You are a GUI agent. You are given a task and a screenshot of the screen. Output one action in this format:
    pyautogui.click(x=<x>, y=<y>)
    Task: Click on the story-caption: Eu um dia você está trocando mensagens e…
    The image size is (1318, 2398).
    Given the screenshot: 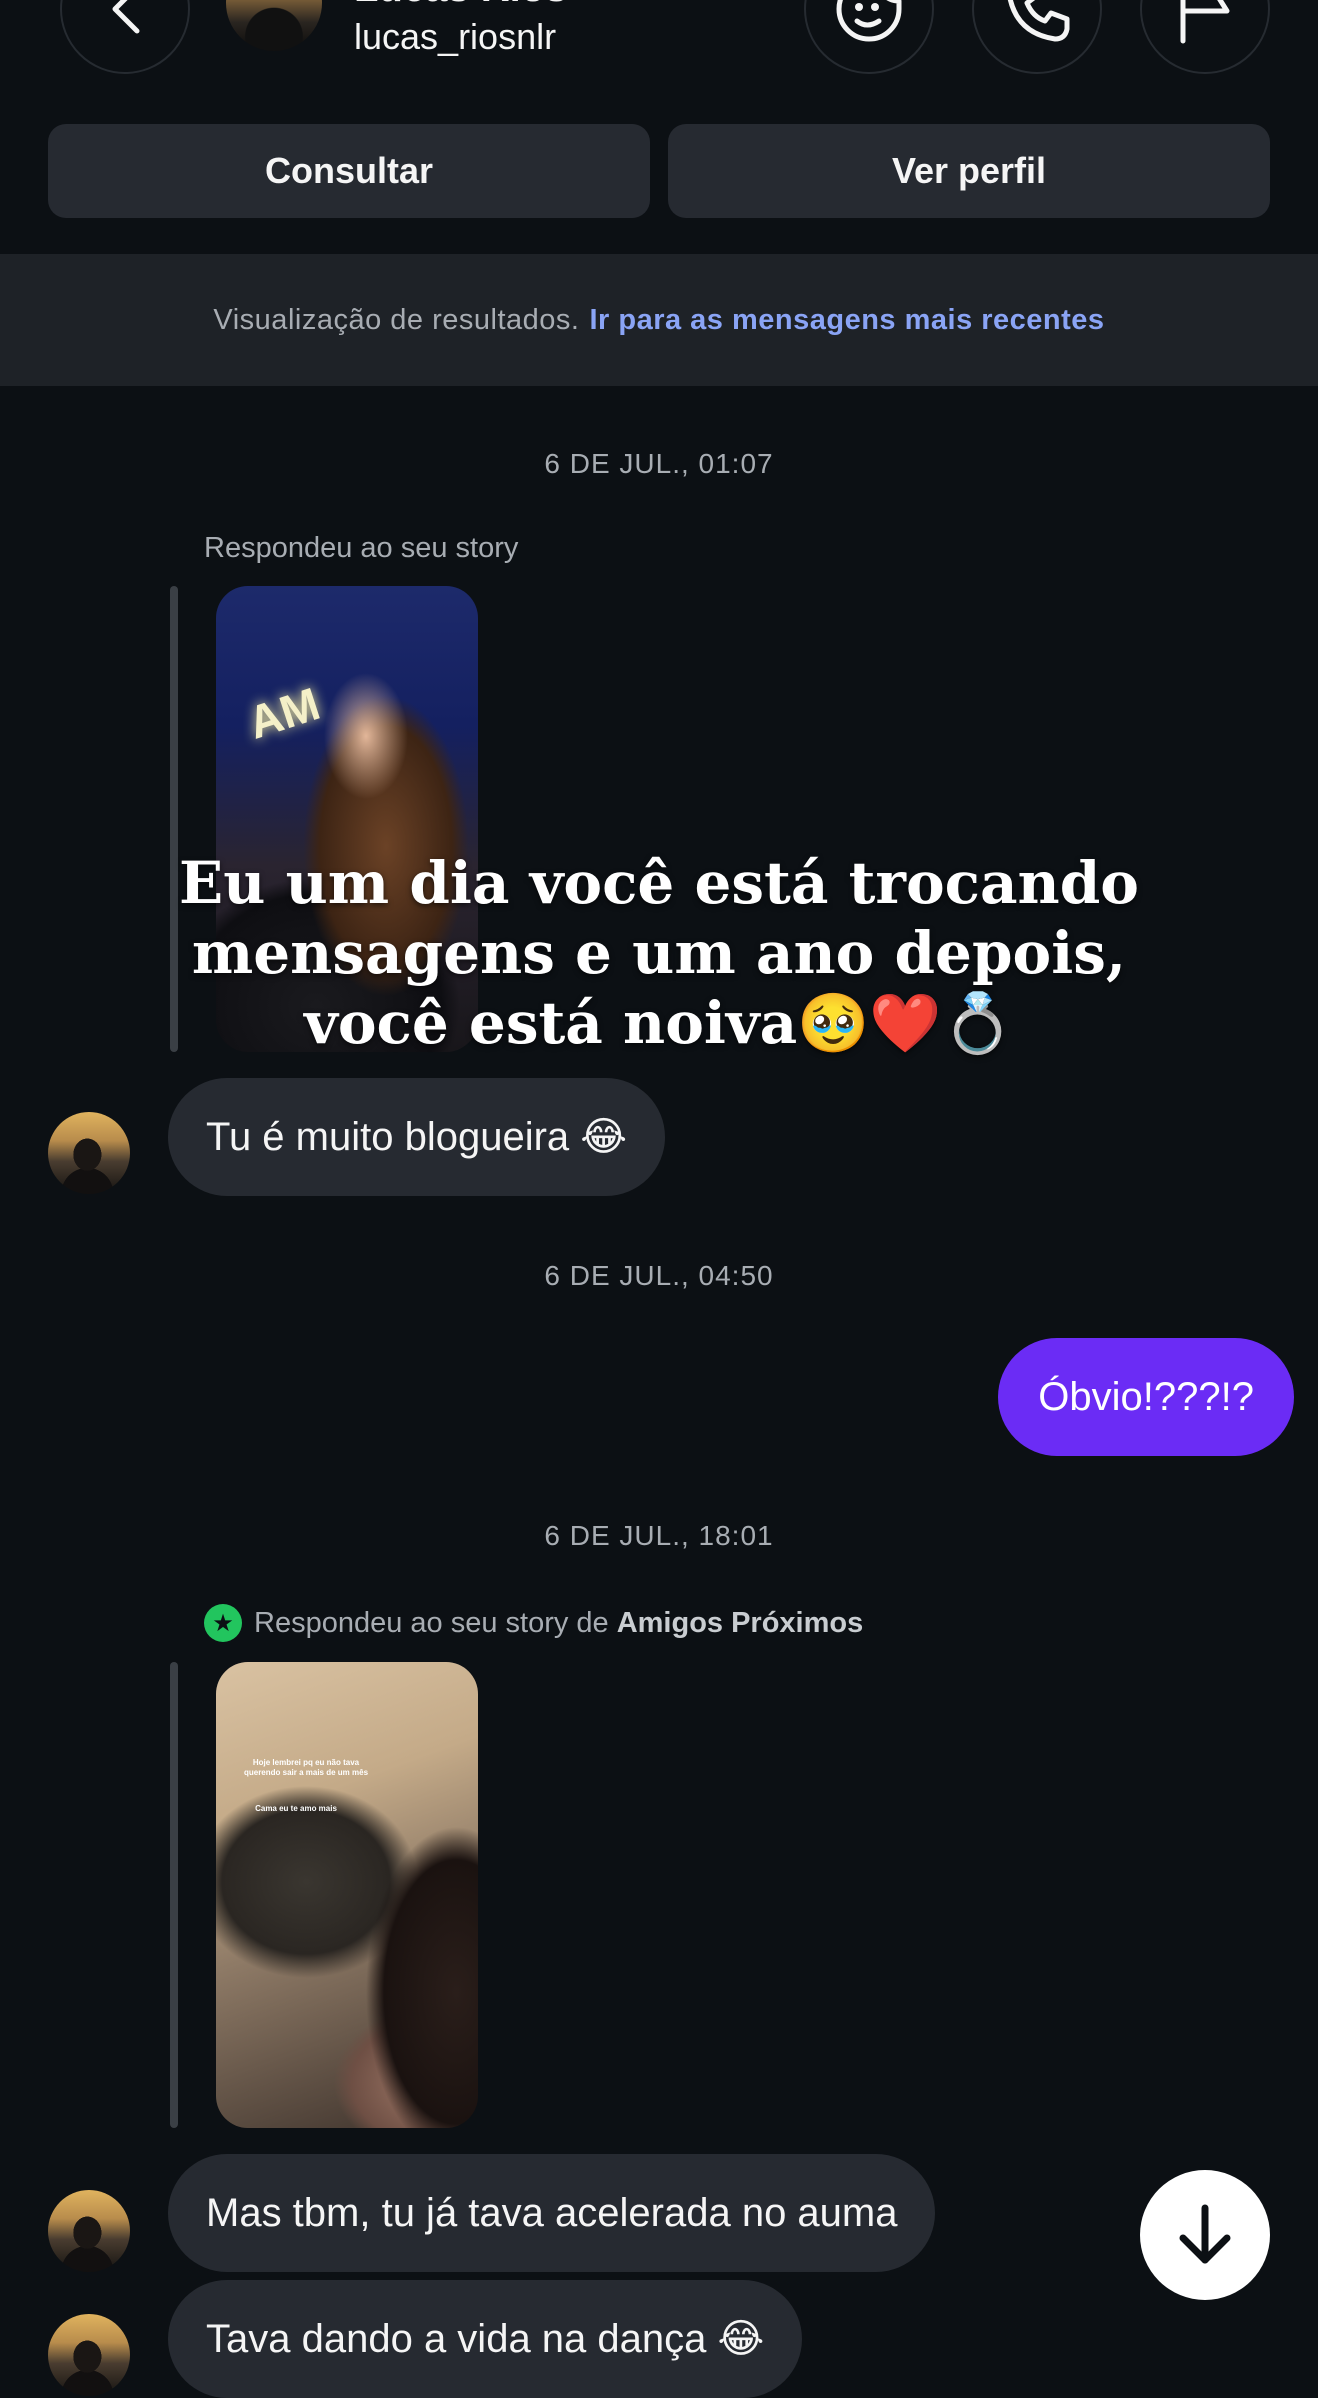 What is the action you would take?
    pyautogui.click(x=659, y=953)
    